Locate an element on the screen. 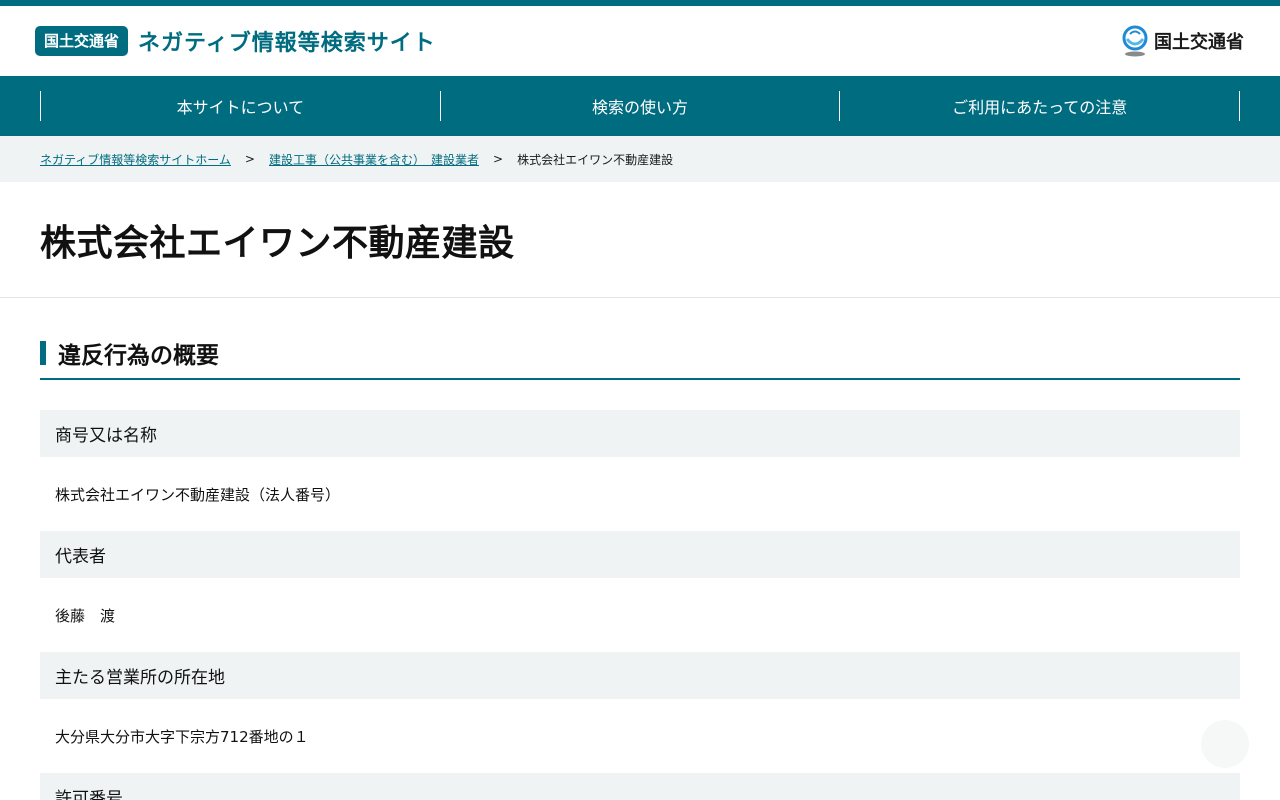  section-heading-text: 違反行為の概要 is located at coordinates (138, 356).